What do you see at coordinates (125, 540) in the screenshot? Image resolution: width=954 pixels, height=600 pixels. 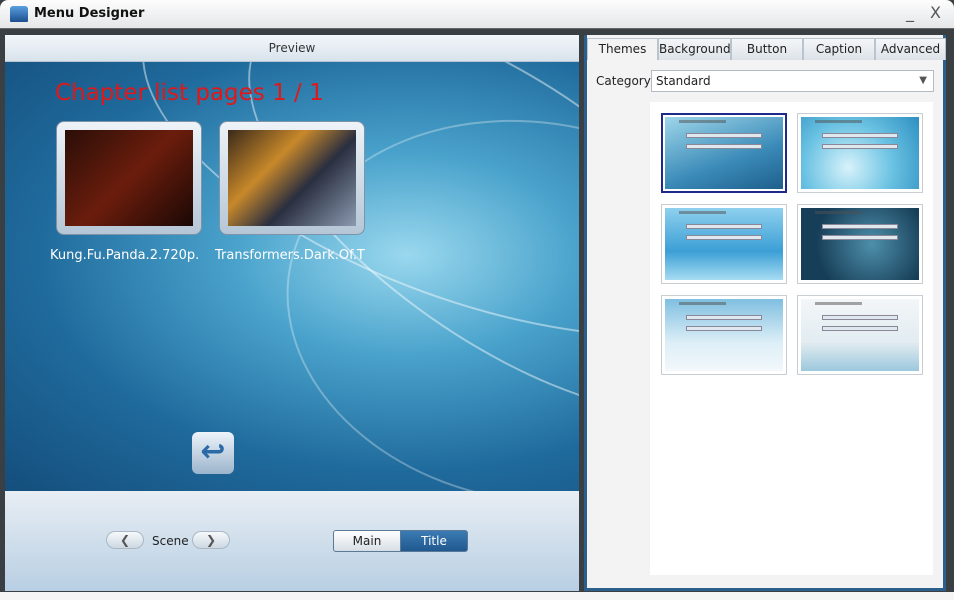 I see `prev-scene-button: ❮` at bounding box center [125, 540].